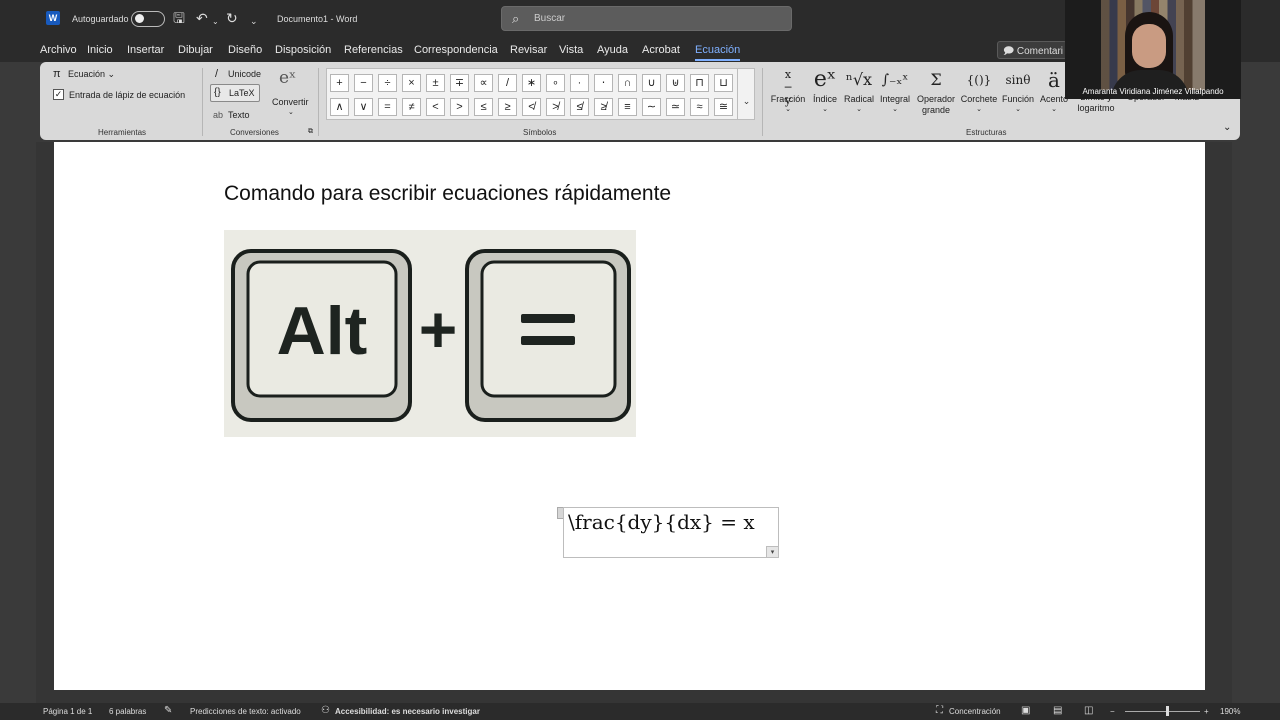 This screenshot has width=1280, height=720. What do you see at coordinates (430, 333) in the screenshot?
I see `alt-equals-keys-image: Alt +` at bounding box center [430, 333].